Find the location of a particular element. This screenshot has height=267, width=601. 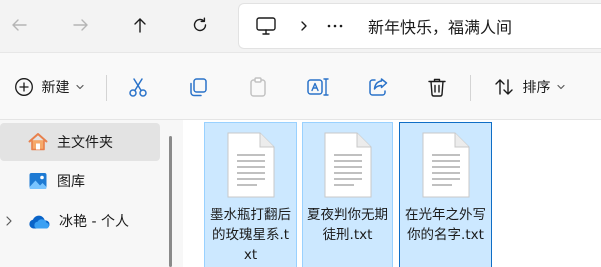

this-pc-crumb is located at coordinates (266, 26).